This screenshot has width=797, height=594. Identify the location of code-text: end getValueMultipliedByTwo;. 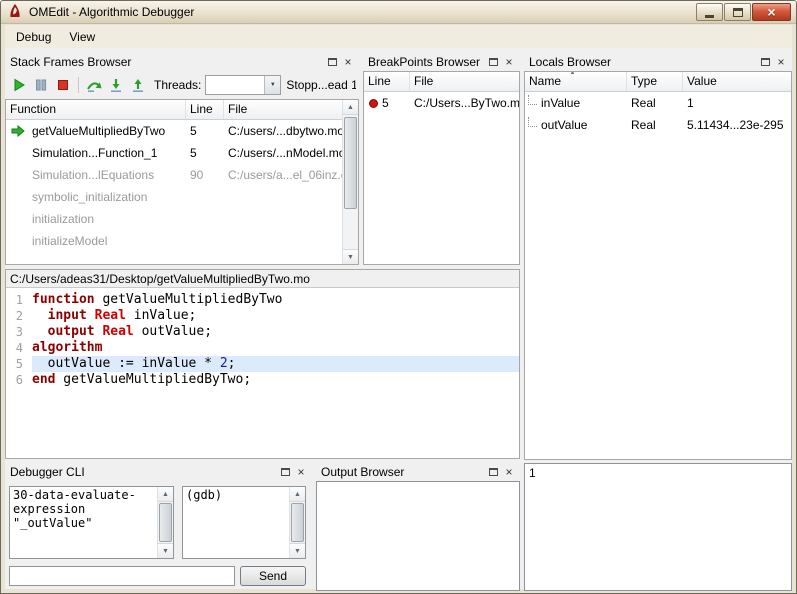
(142, 379).